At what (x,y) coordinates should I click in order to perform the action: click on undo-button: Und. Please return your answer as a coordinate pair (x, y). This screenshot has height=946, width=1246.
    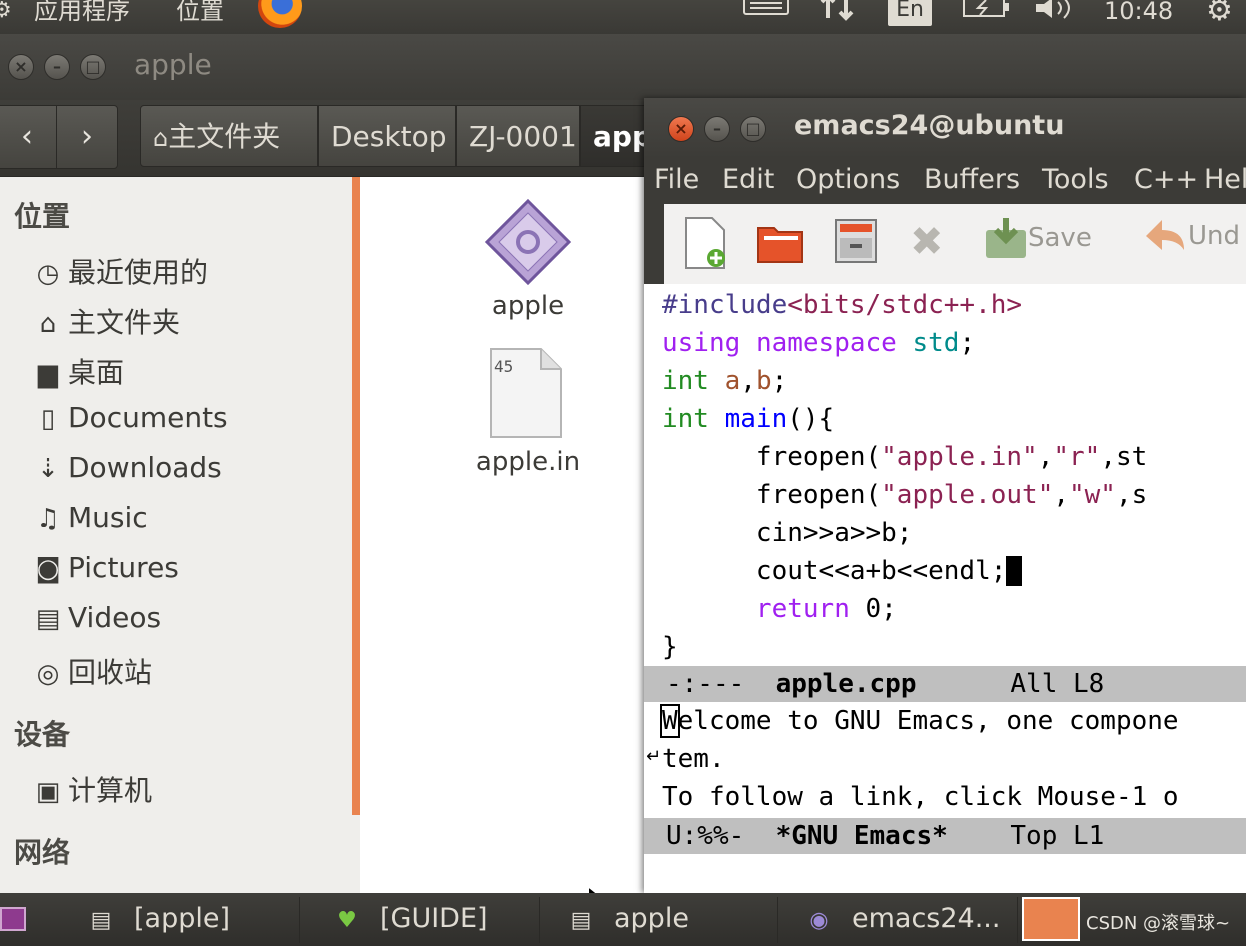
    Looking at the image, I should click on (1192, 244).